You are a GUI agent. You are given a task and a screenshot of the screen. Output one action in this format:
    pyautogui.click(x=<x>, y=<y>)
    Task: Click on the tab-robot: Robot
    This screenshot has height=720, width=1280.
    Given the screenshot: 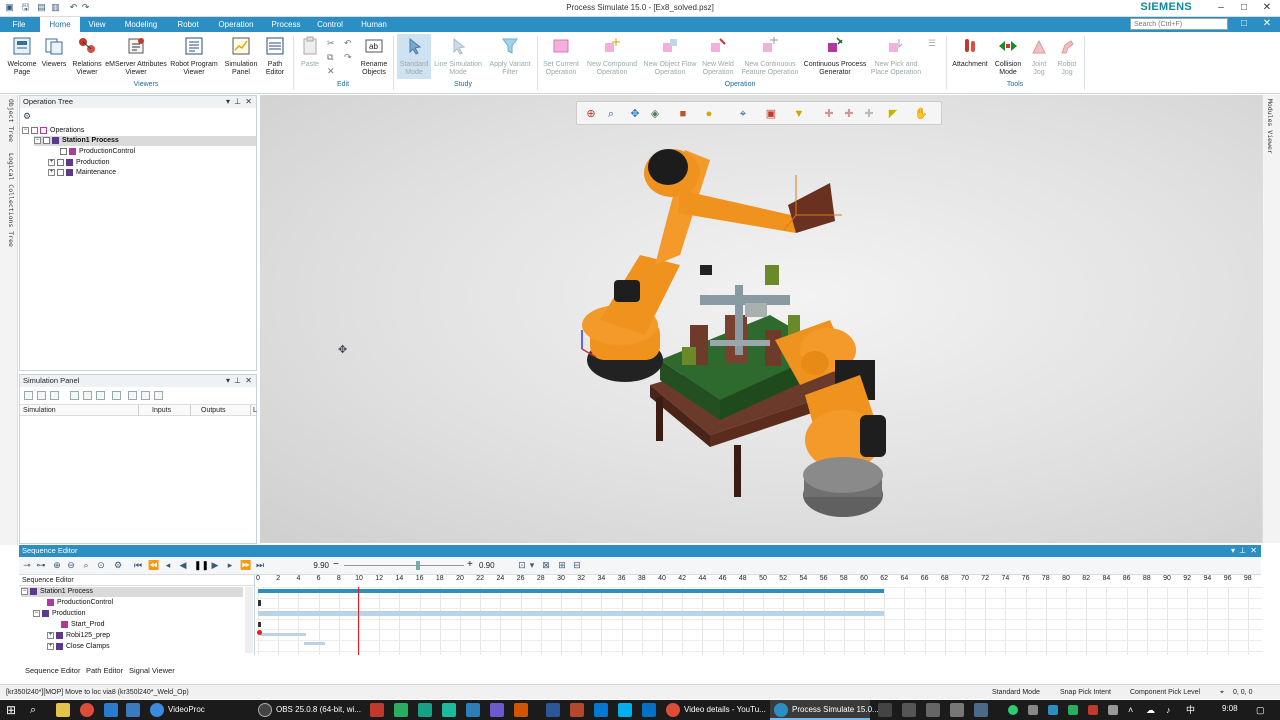 What is the action you would take?
    pyautogui.click(x=188, y=24)
    